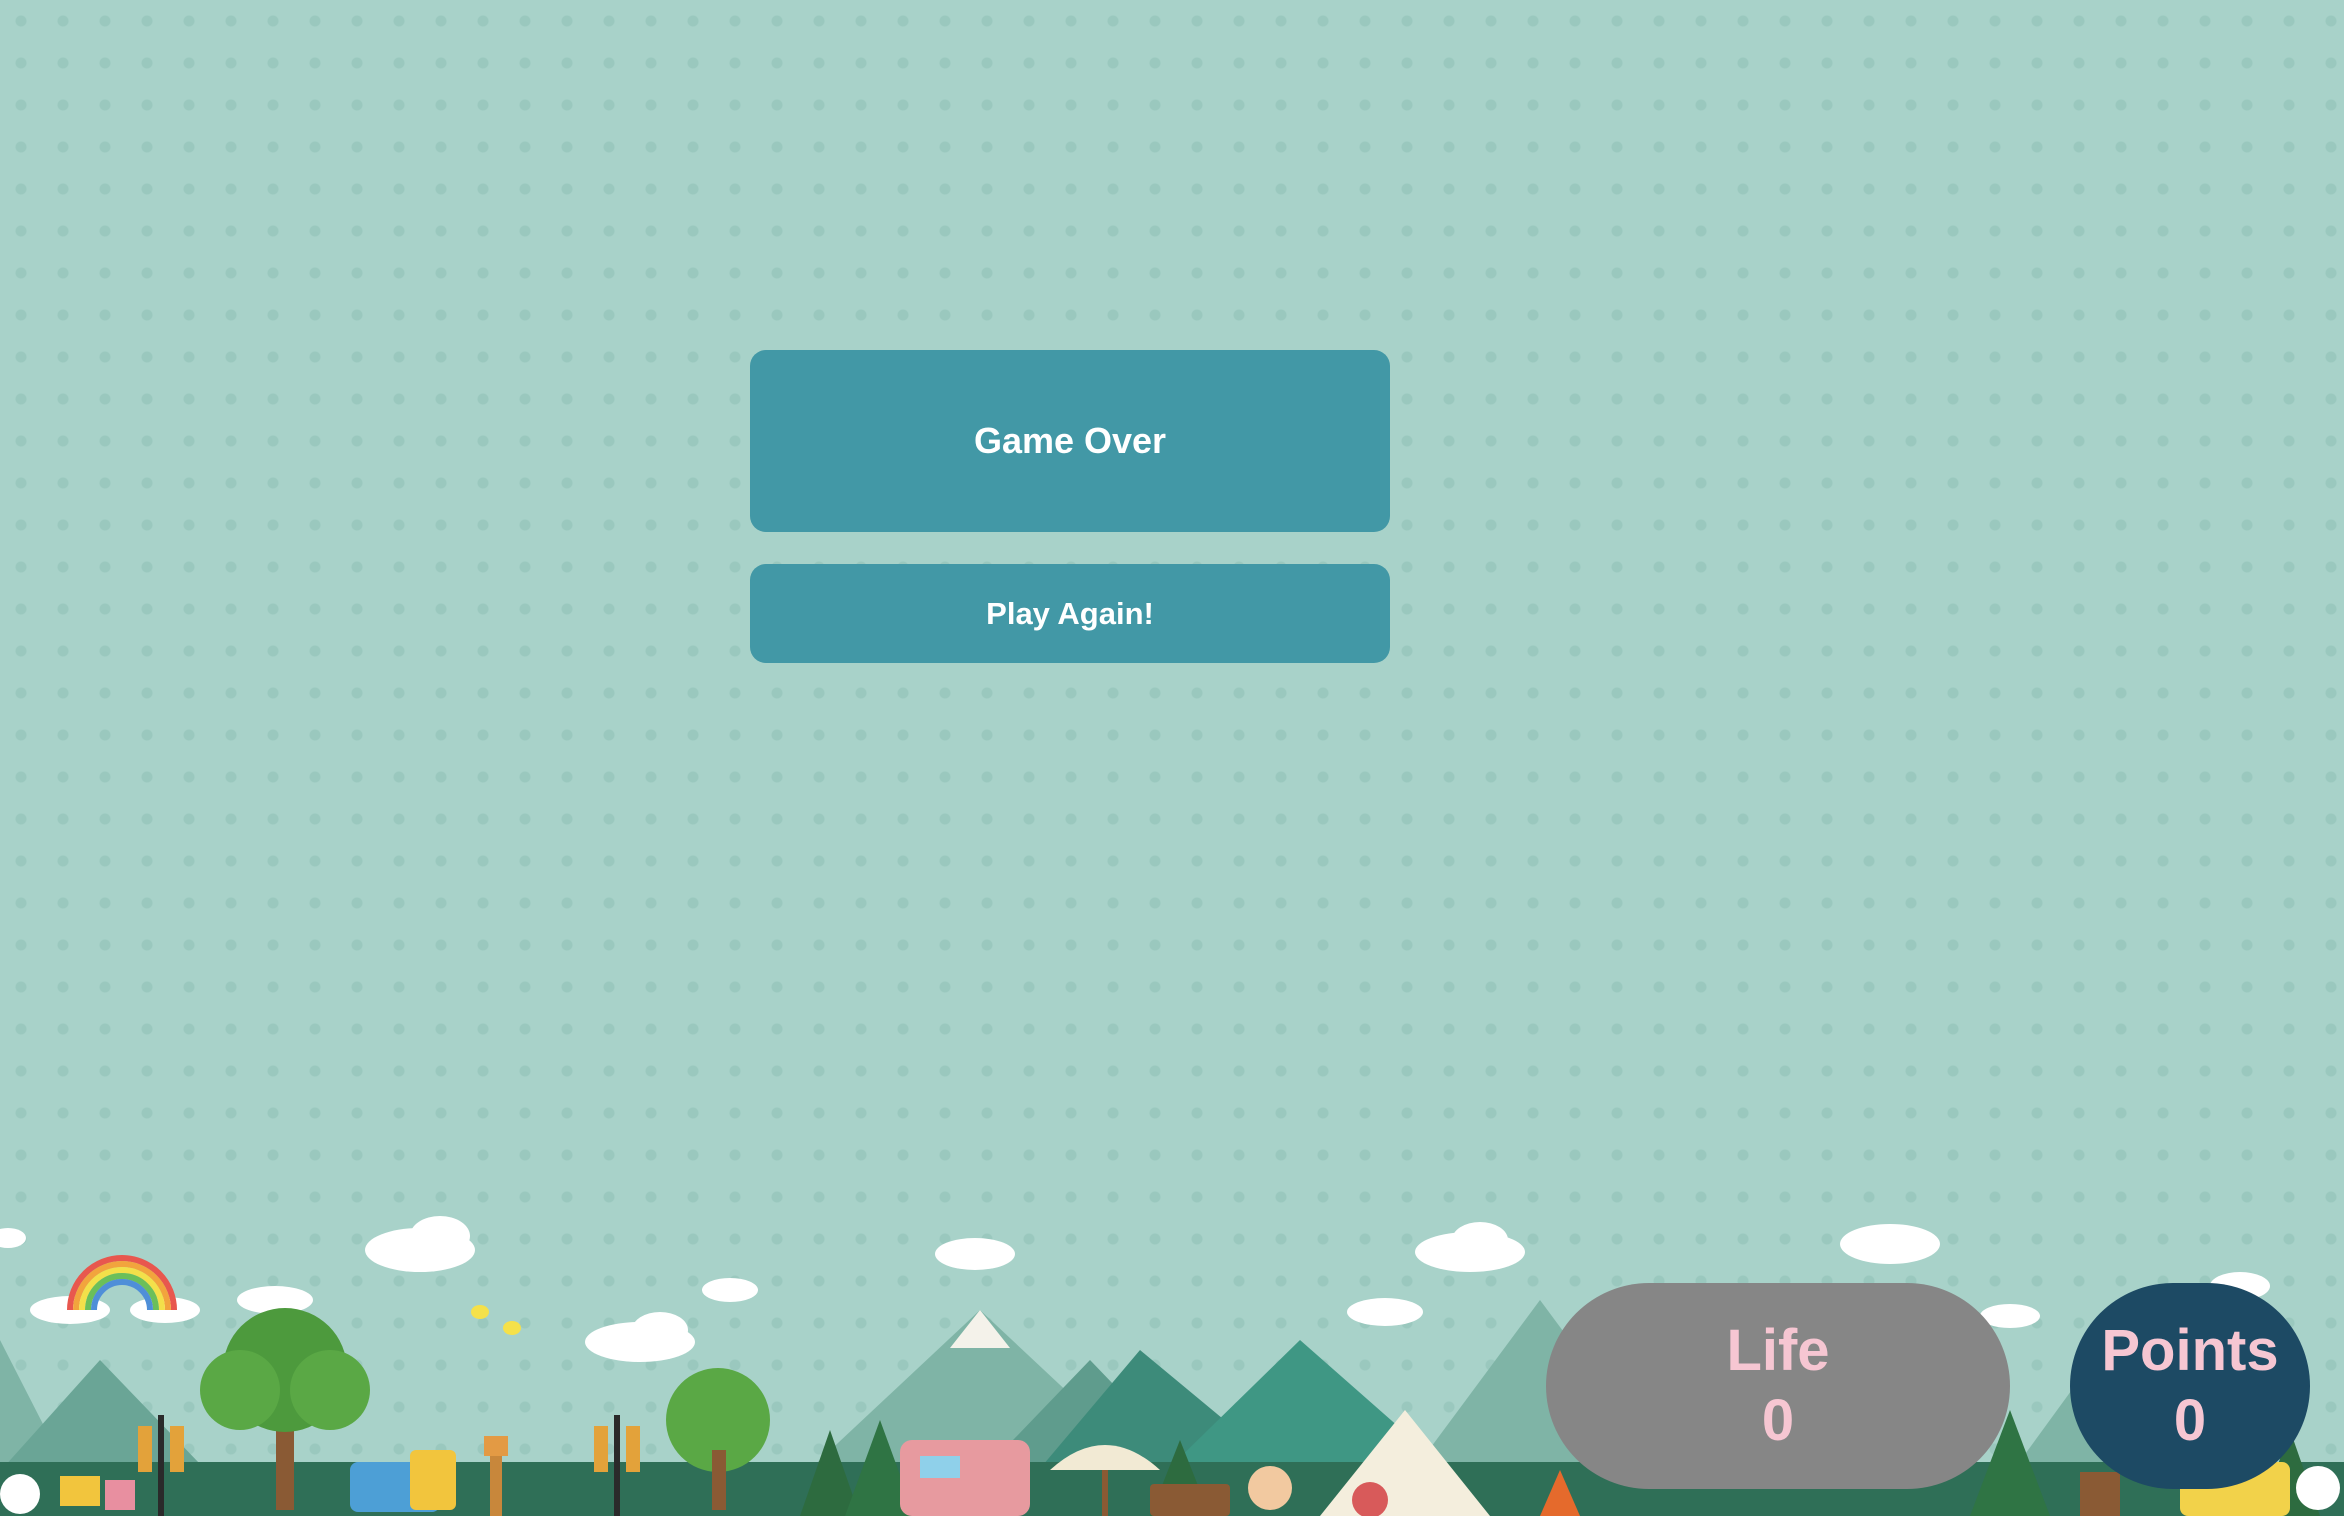 The width and height of the screenshot is (2344, 1516). Describe the element at coordinates (122, 1283) in the screenshot. I see `rainbow-icon` at that location.